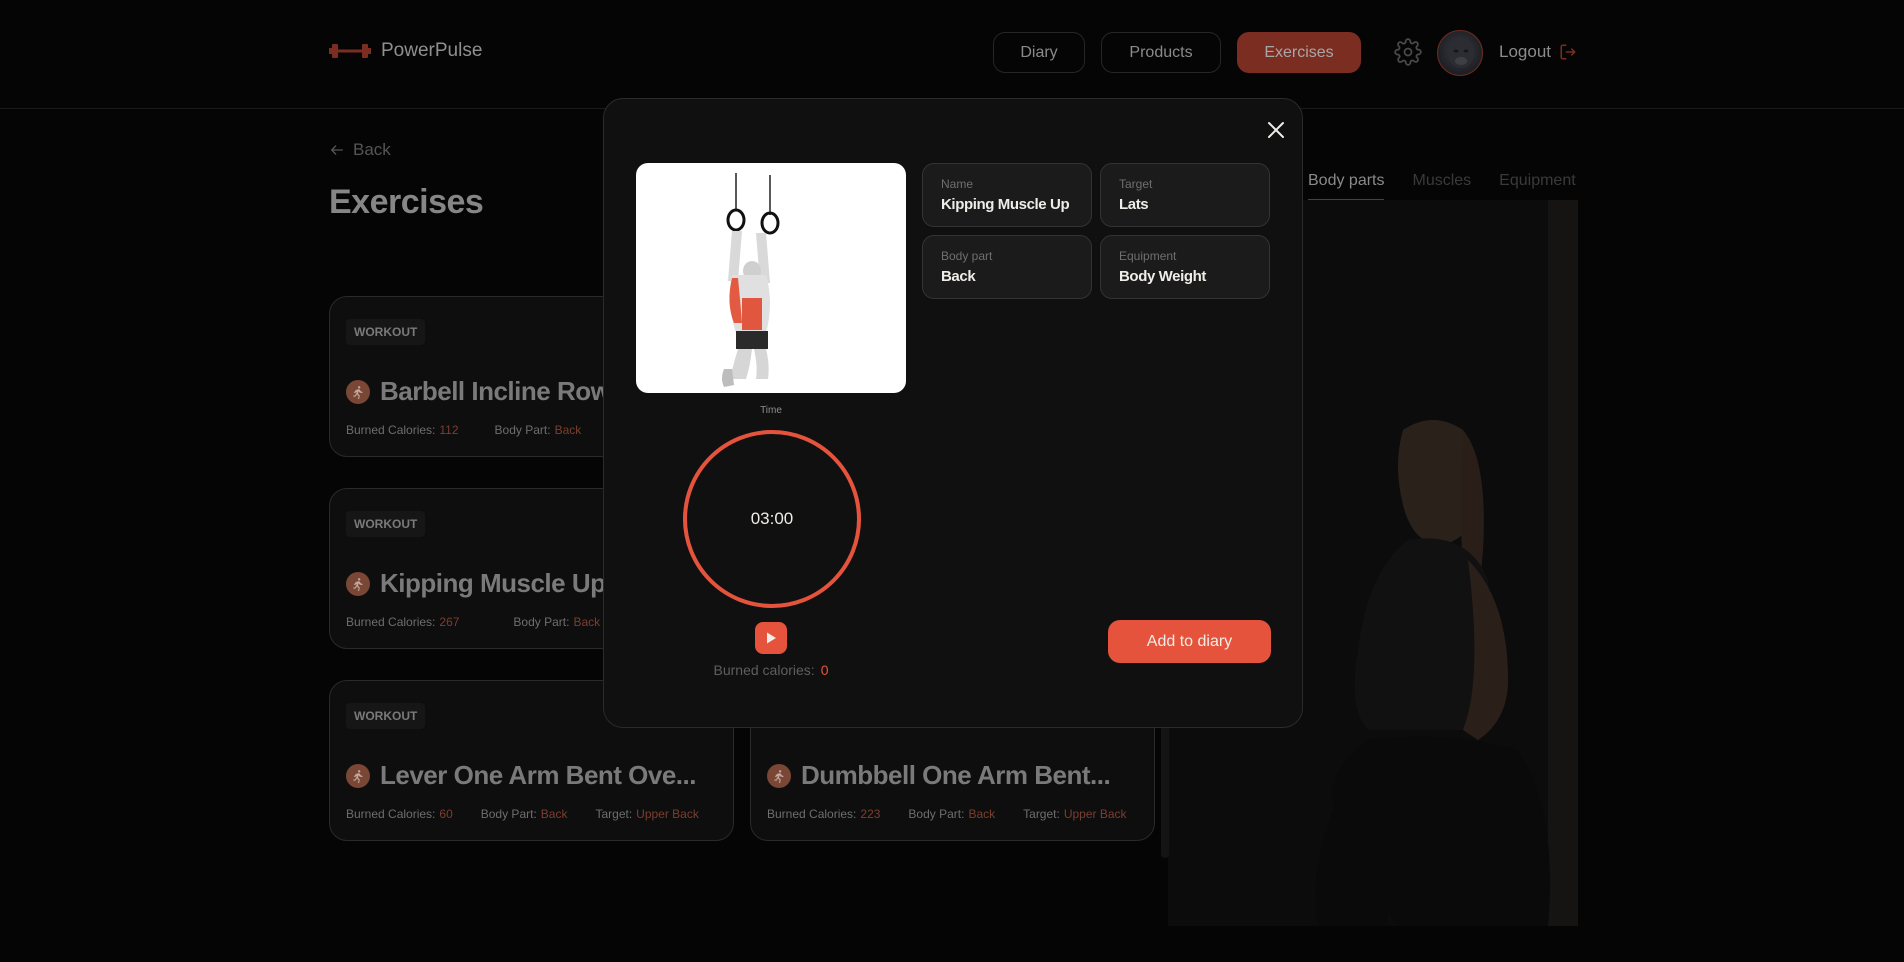 This screenshot has height=962, width=1904. I want to click on info-equipment: Equipment Body Weight, so click(1185, 267).